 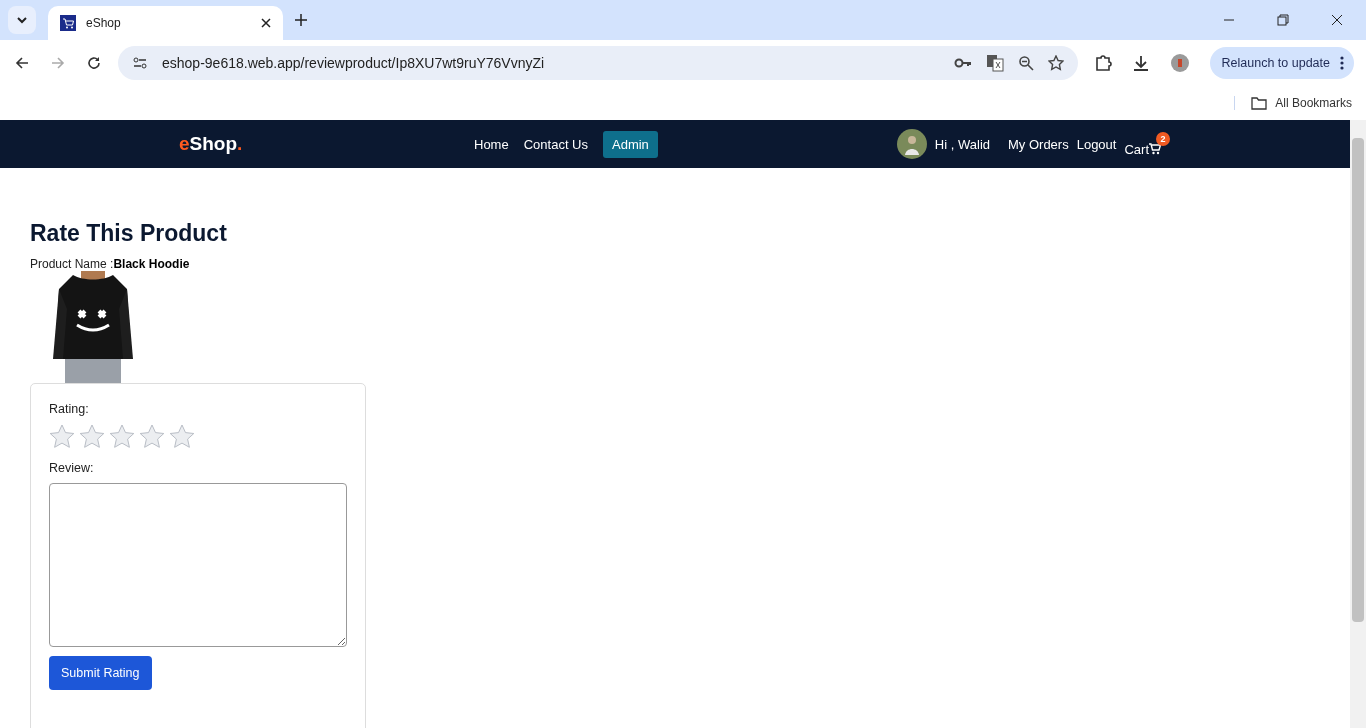 I want to click on profile-avatar-icon, so click(x=1179, y=63).